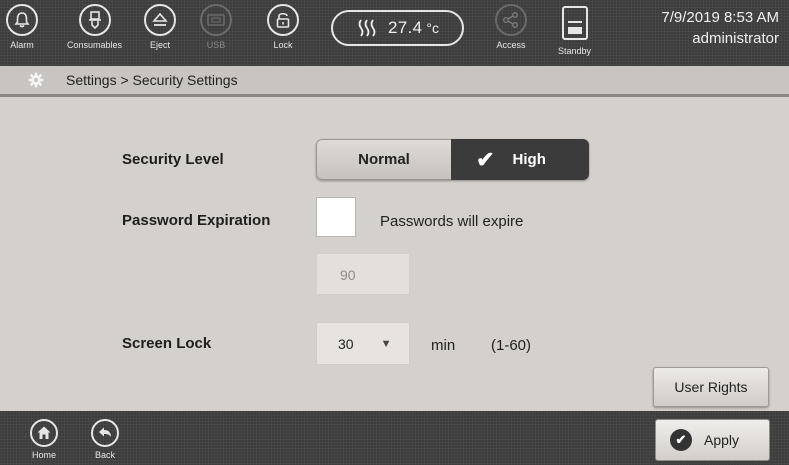 The height and width of the screenshot is (465, 789). I want to click on security-level-toggle: Normal ✔ High, so click(452, 159).